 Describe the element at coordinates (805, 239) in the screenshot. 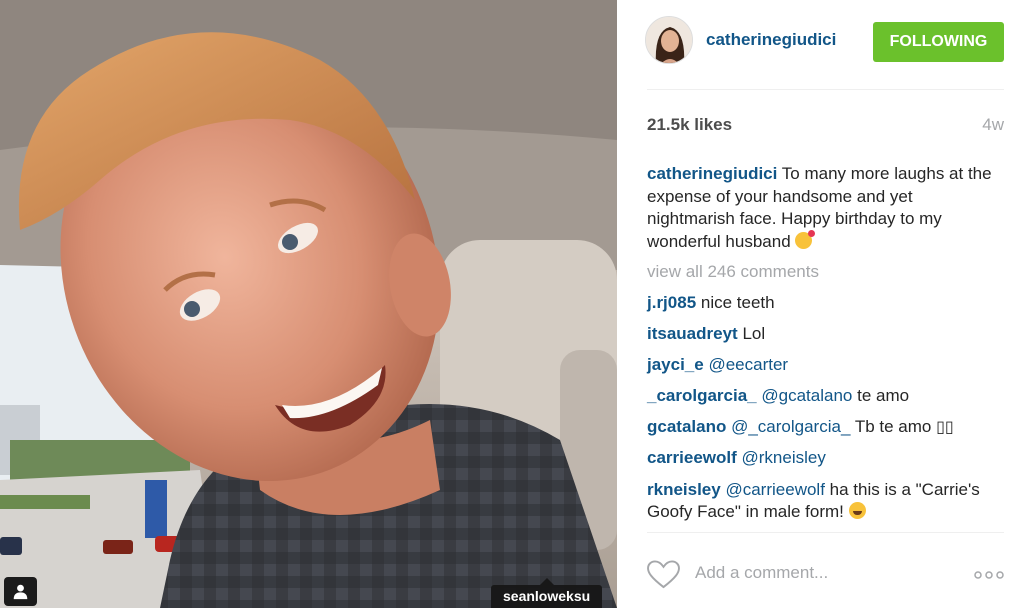

I see `kiss-emoji-icon` at that location.